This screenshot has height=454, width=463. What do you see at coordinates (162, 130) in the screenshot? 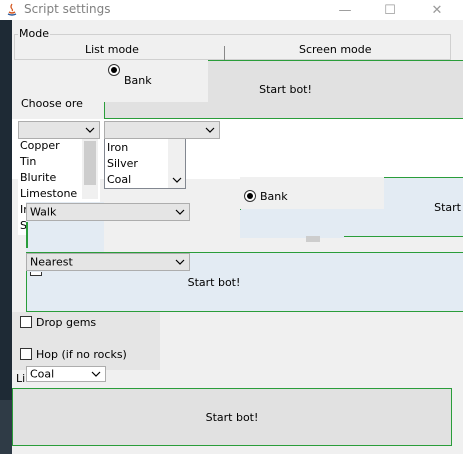
I see `ore-combo-right` at bounding box center [162, 130].